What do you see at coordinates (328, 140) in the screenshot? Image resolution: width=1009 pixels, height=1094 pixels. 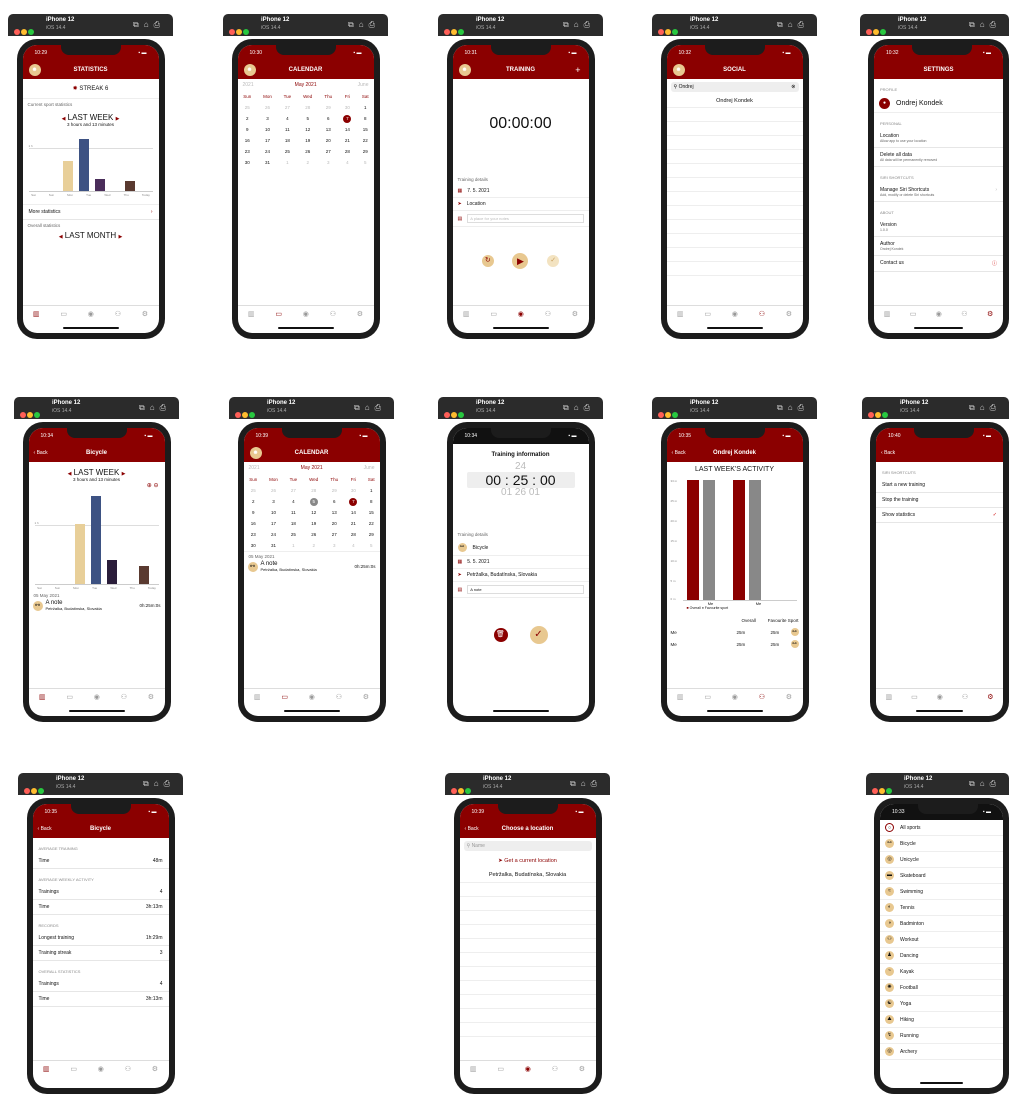 I see `day-cell: 20` at bounding box center [328, 140].